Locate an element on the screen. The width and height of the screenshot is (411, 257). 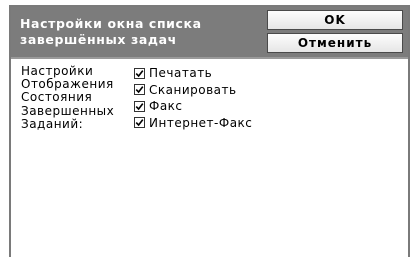
ok-button: OK is located at coordinates (335, 20).